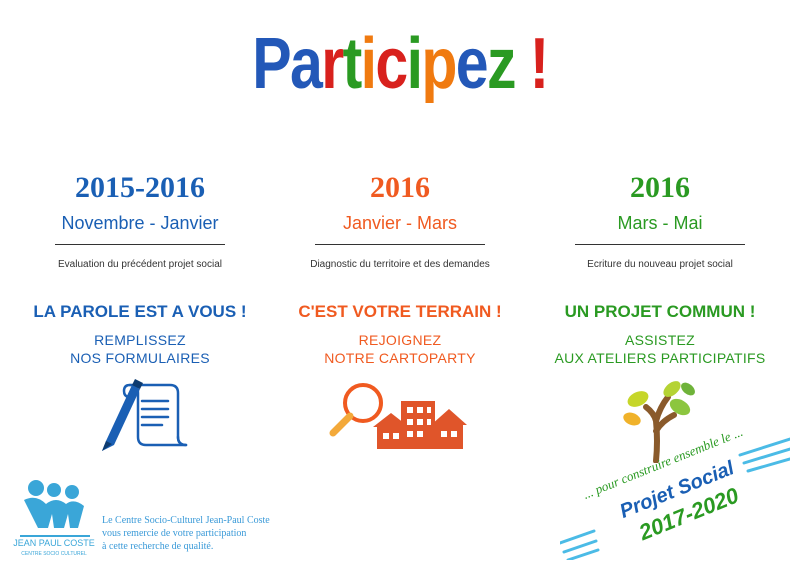 The width and height of the screenshot is (800, 566). What do you see at coordinates (54, 554) in the screenshot?
I see `logo-subtext: CENTRE SOCIO CULTUREL` at bounding box center [54, 554].